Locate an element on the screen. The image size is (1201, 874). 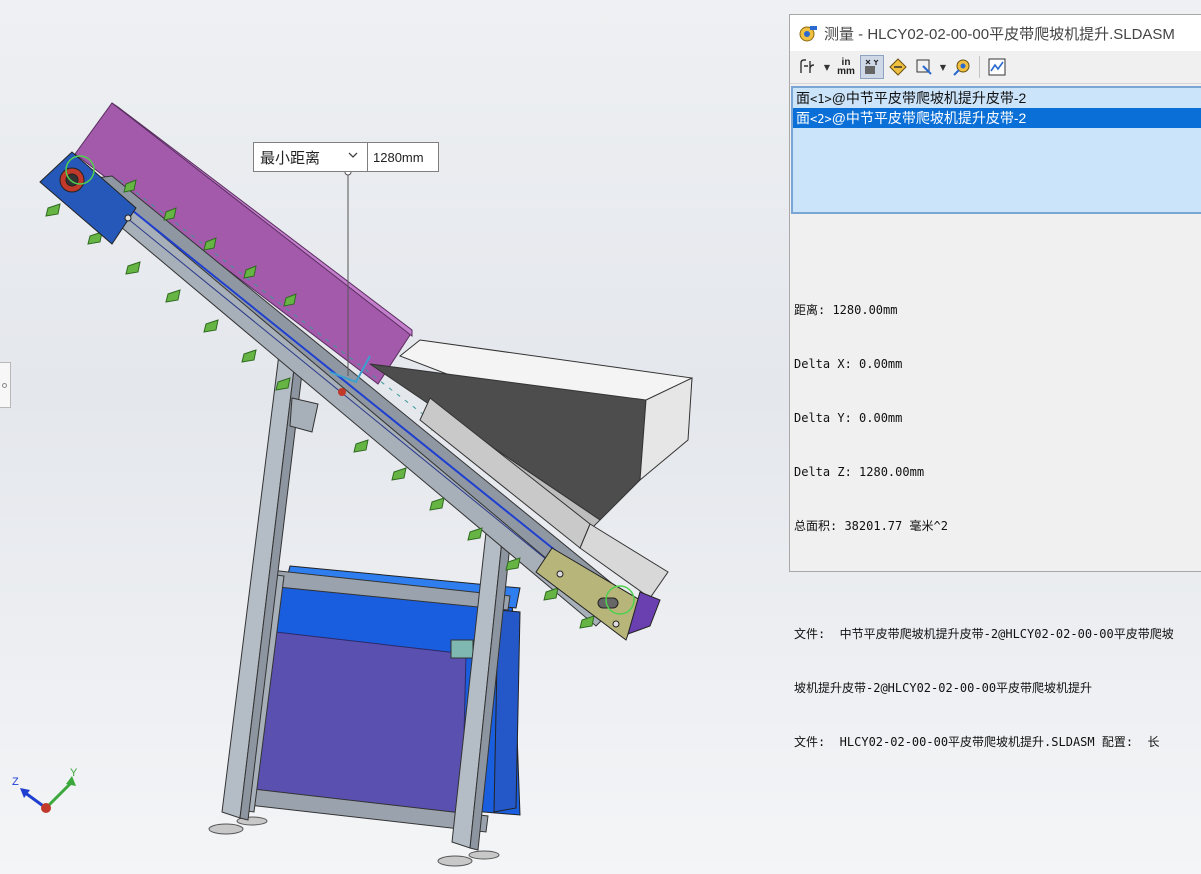
arc-options-icon is located at coordinates (807, 66).